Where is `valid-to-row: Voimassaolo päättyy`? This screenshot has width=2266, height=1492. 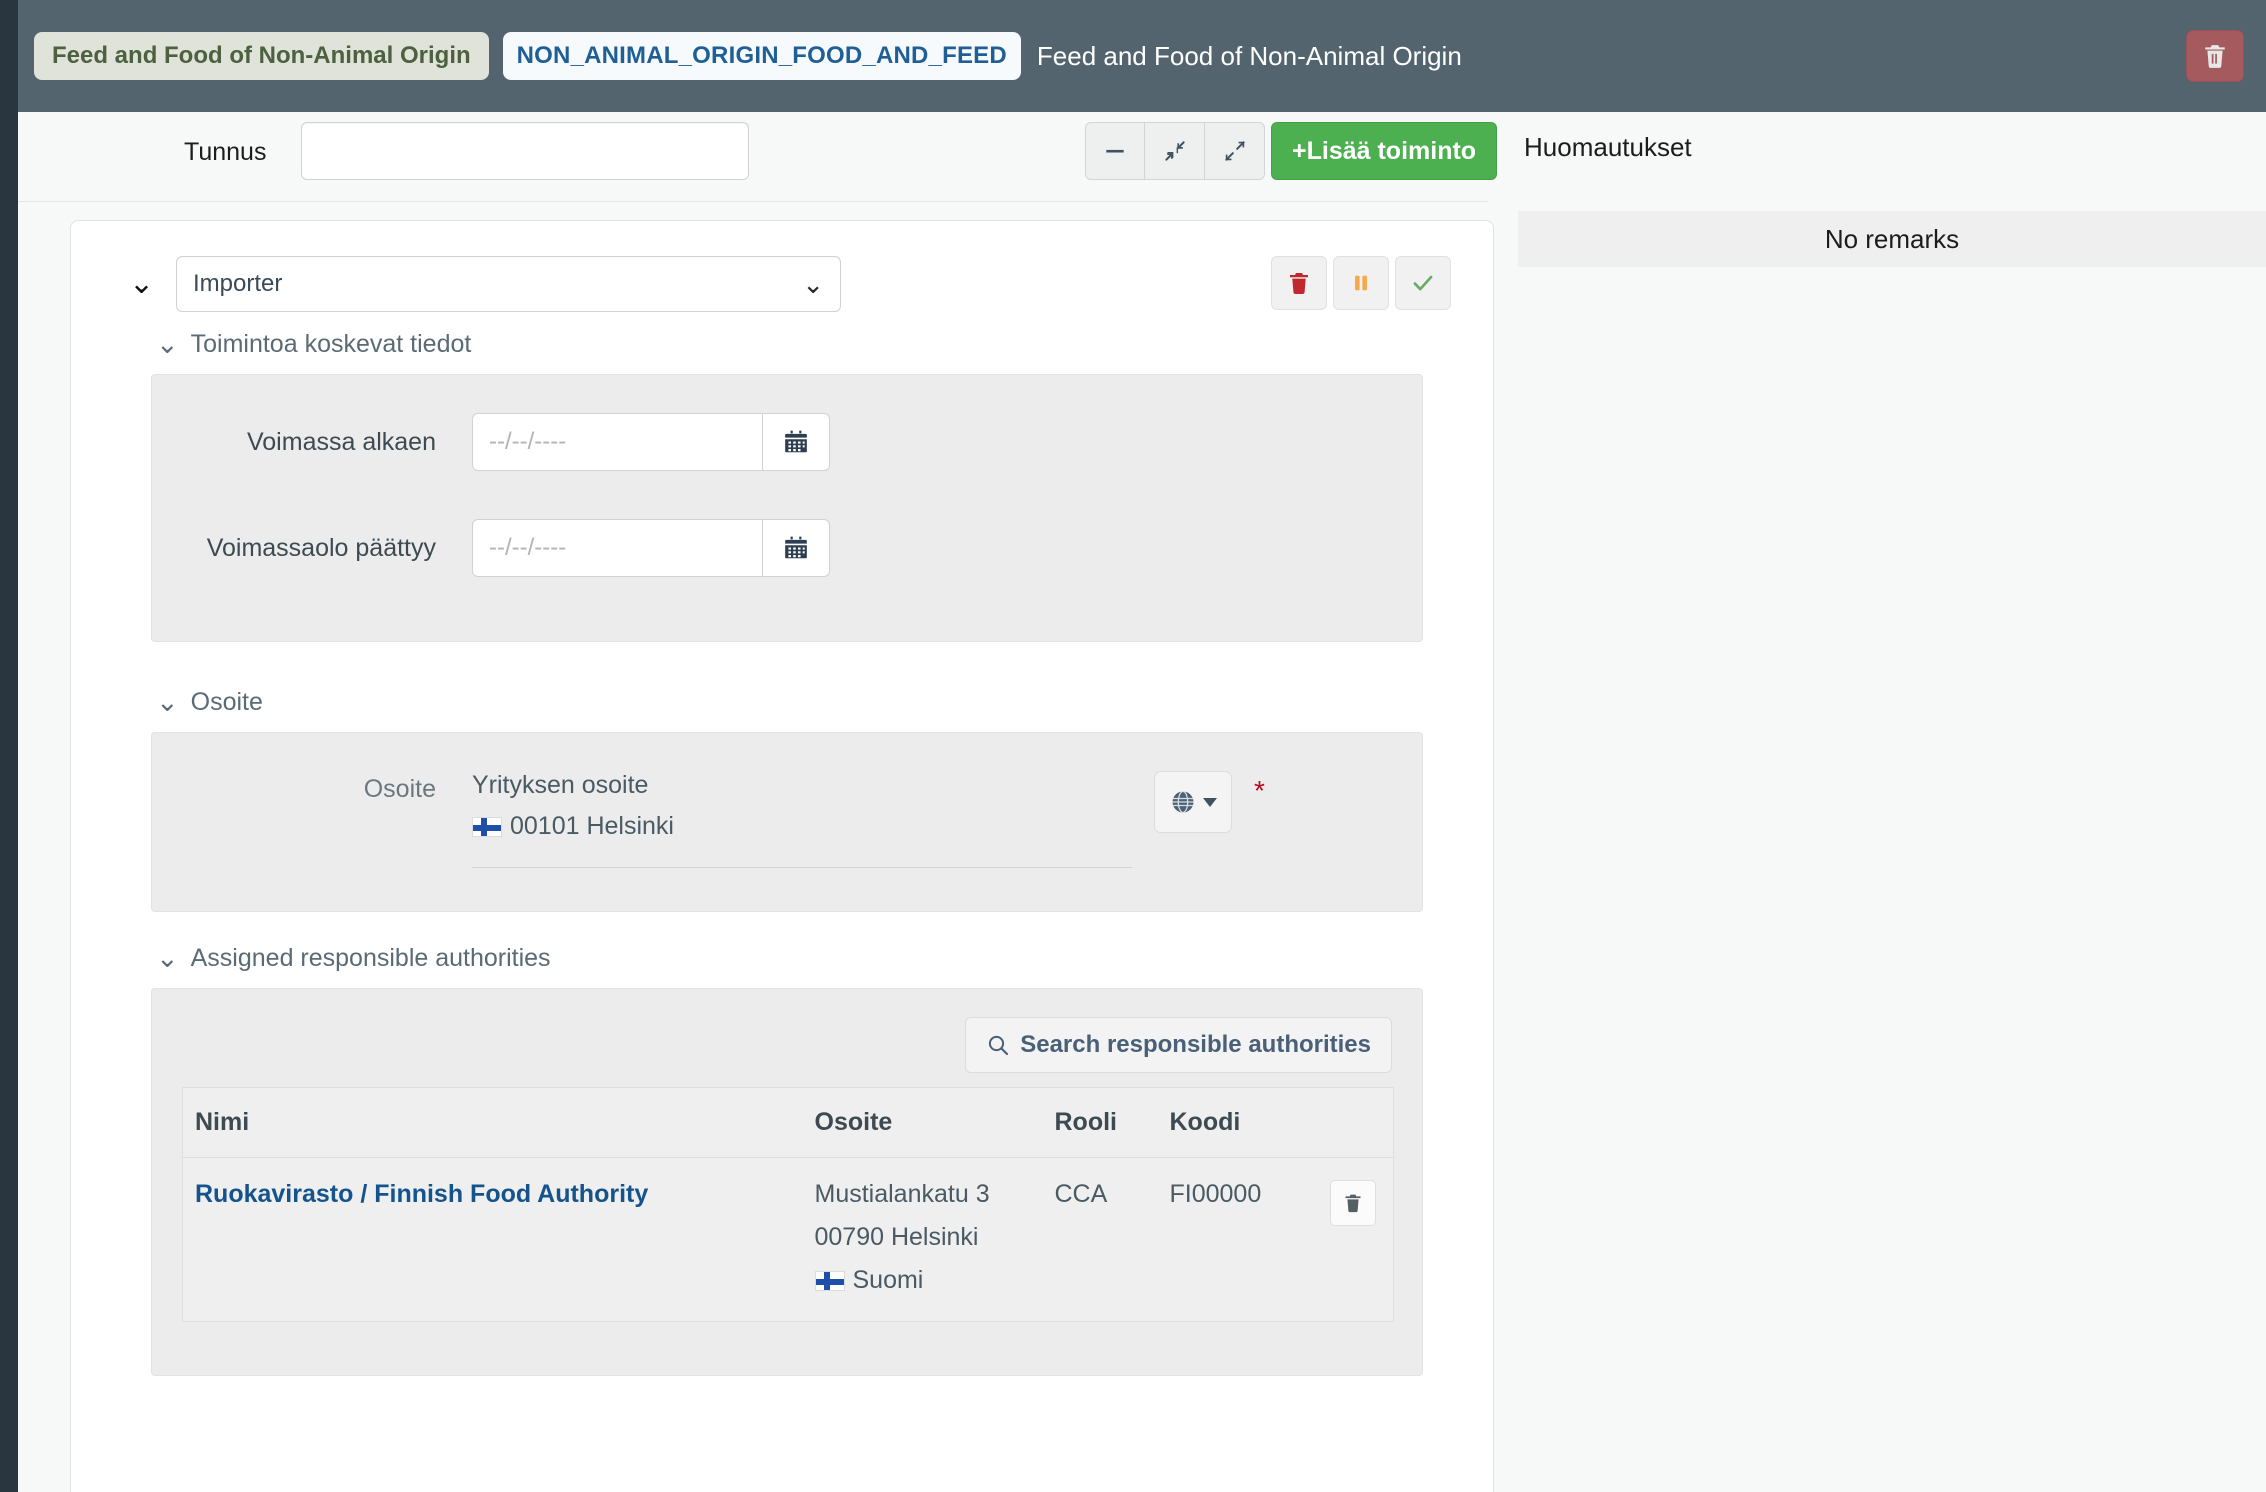
valid-to-row: Voimassaolo päättyy is located at coordinates (787, 548).